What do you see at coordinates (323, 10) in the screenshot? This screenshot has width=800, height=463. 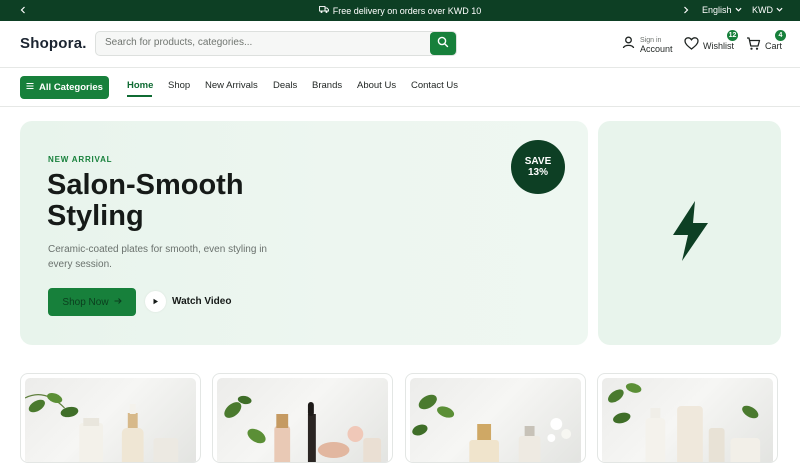 I see `truck-icon` at bounding box center [323, 10].